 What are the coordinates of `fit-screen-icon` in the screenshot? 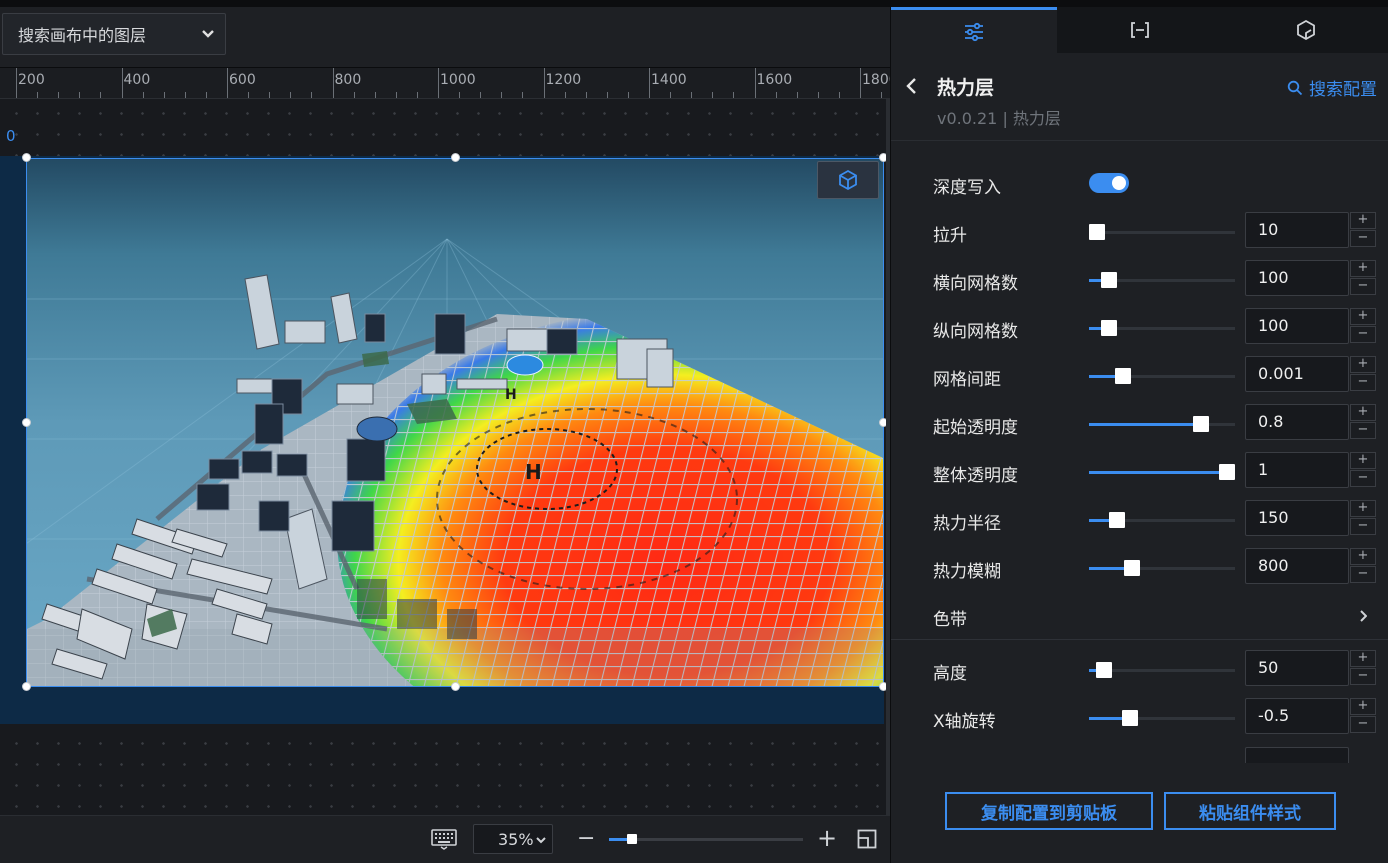 It's located at (867, 839).